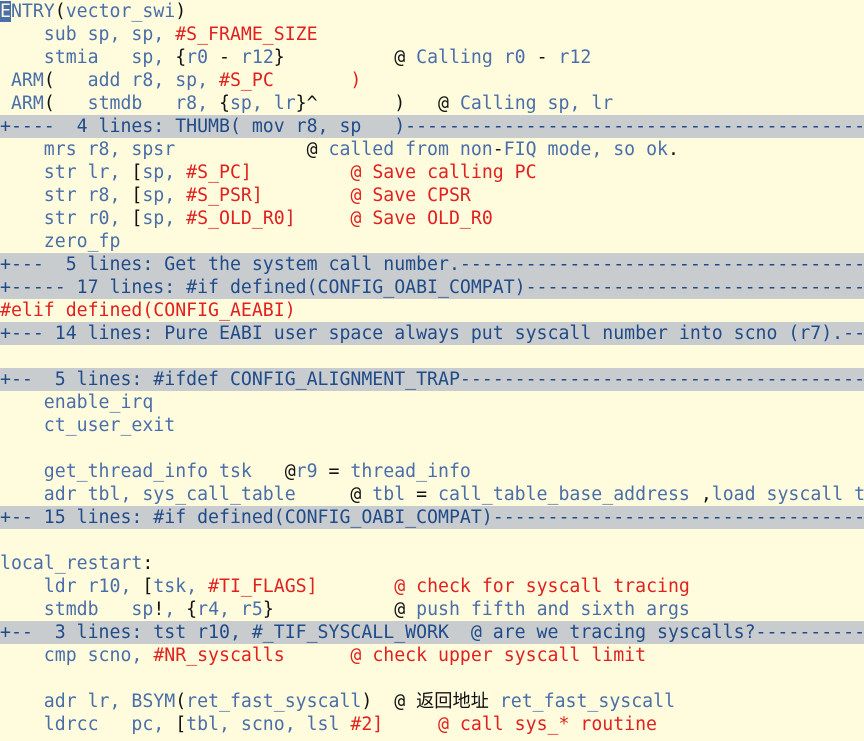 The height and width of the screenshot is (741, 864). I want to click on code-token: str lr,, so click(66, 172).